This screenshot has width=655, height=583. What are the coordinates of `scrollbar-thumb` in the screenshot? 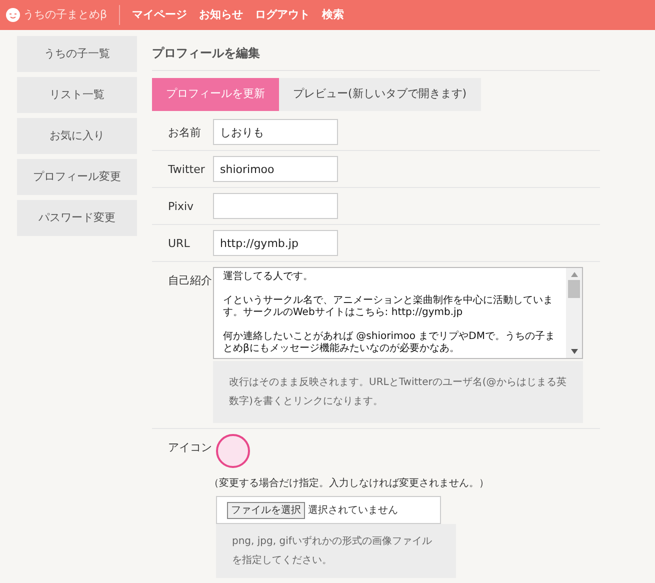 It's located at (574, 289).